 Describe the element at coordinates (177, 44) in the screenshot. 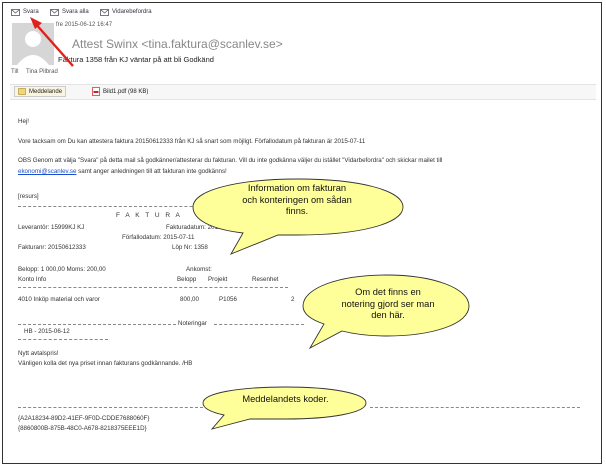

I see `sender-name: Attest Swinx <tina.faktura@scanlev.se>` at that location.